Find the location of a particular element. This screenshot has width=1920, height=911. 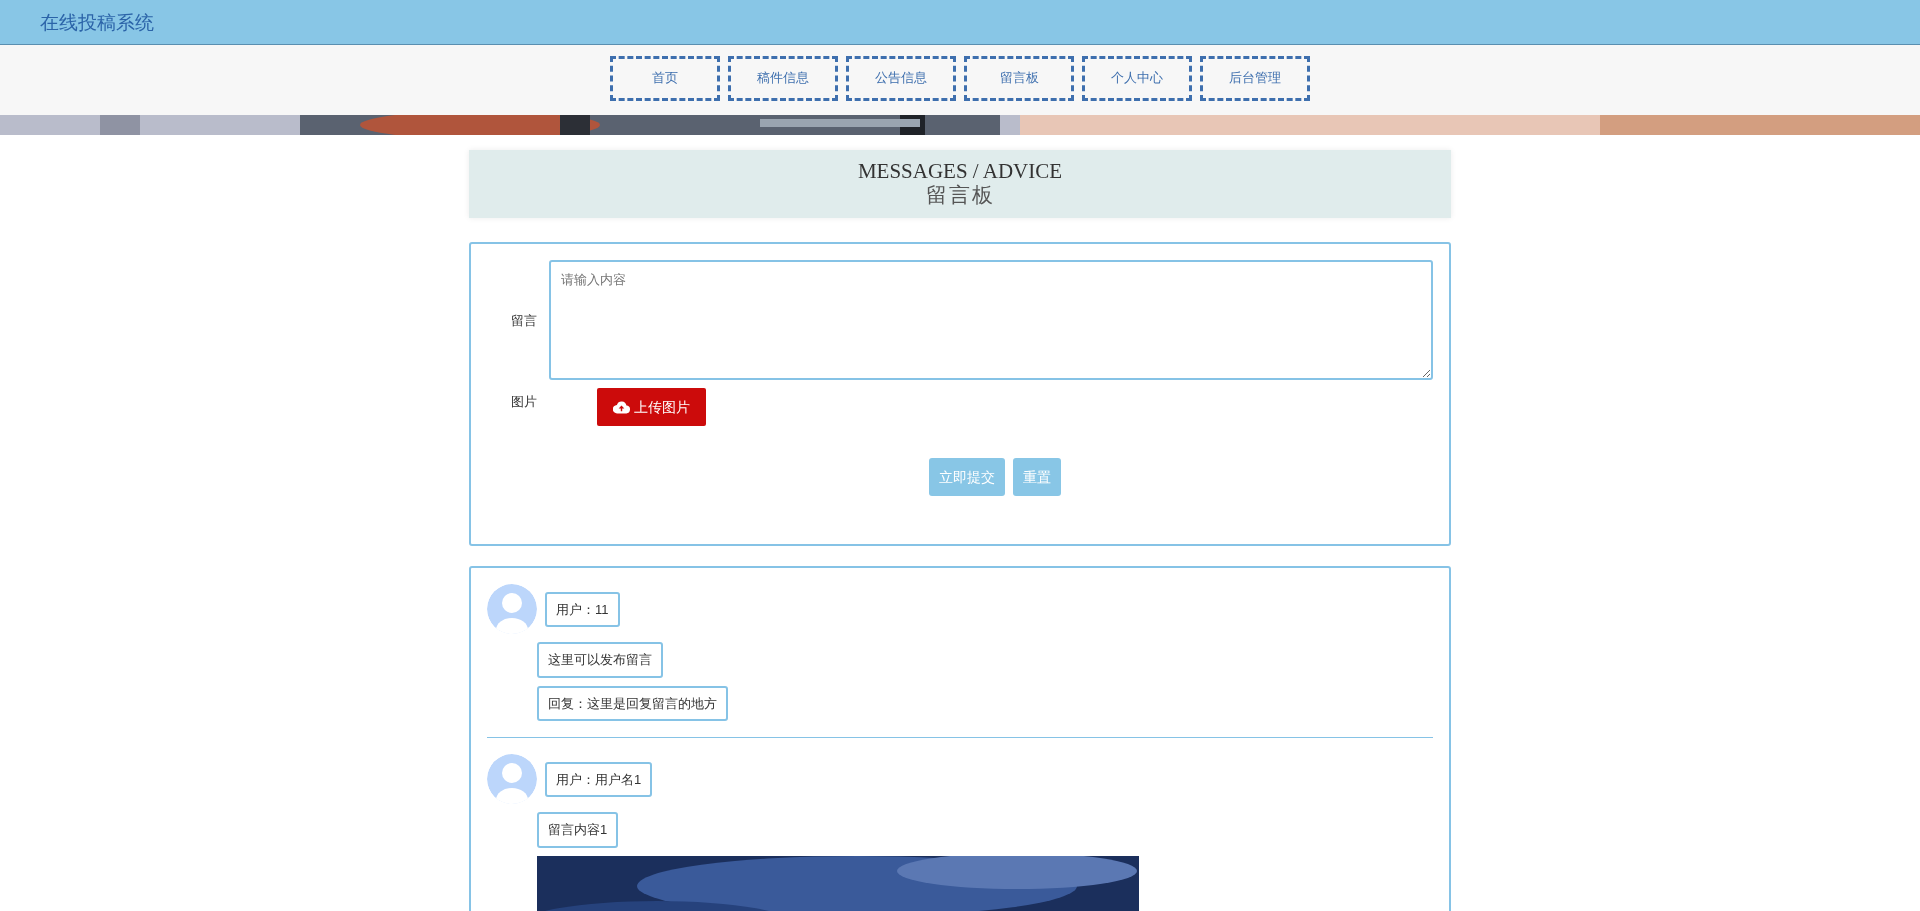

user-name: 用户：11 is located at coordinates (582, 609).